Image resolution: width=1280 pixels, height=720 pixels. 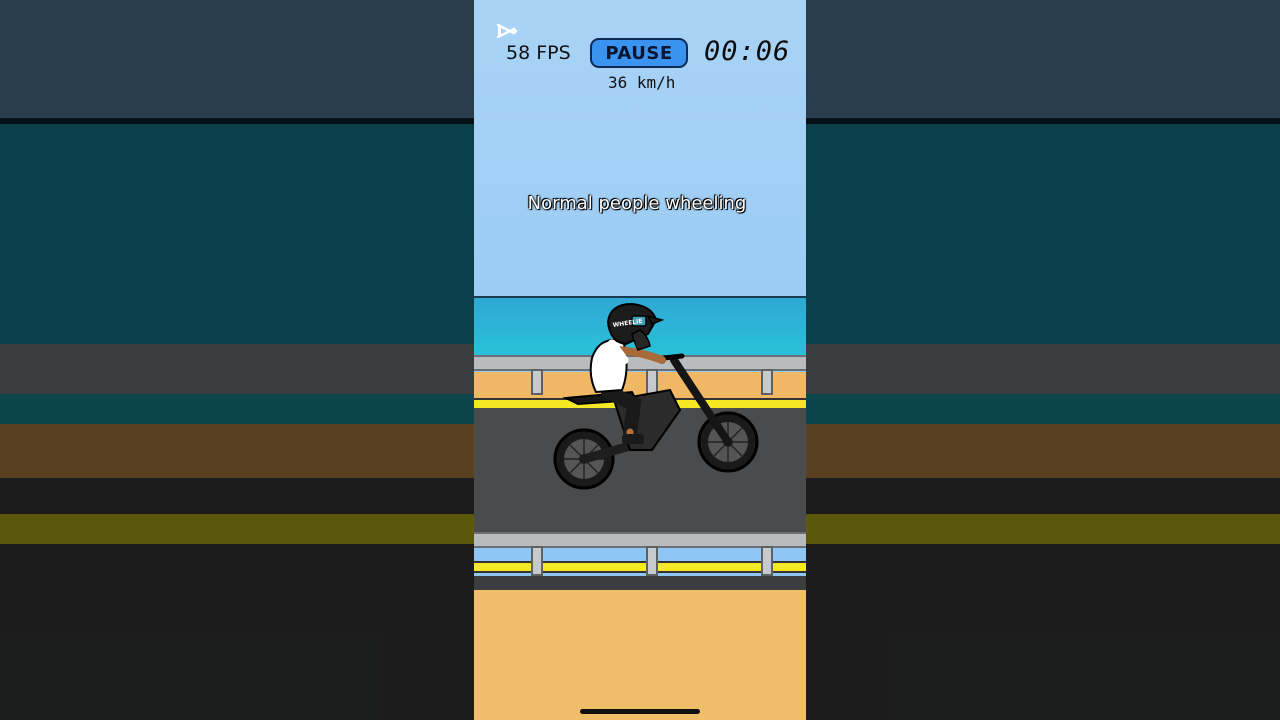 What do you see at coordinates (639, 53) in the screenshot?
I see `pause-button: PAUSE` at bounding box center [639, 53].